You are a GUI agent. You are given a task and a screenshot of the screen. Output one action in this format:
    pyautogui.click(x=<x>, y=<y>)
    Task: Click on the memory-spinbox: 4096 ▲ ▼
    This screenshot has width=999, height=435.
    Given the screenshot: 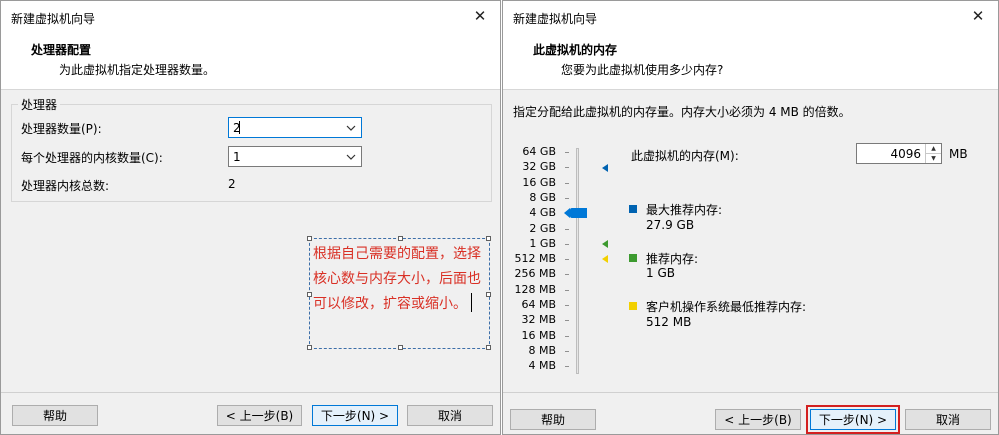 What is the action you would take?
    pyautogui.click(x=899, y=153)
    